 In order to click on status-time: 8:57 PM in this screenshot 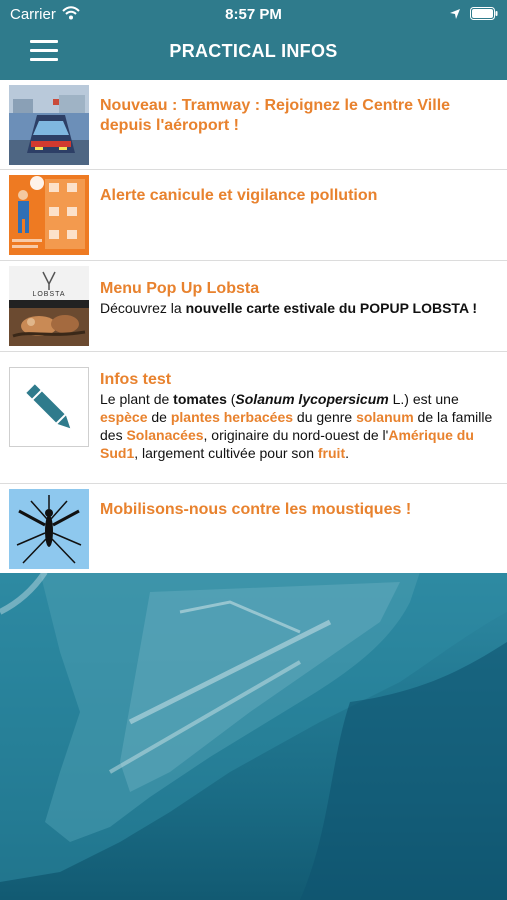, I will do `click(253, 14)`.